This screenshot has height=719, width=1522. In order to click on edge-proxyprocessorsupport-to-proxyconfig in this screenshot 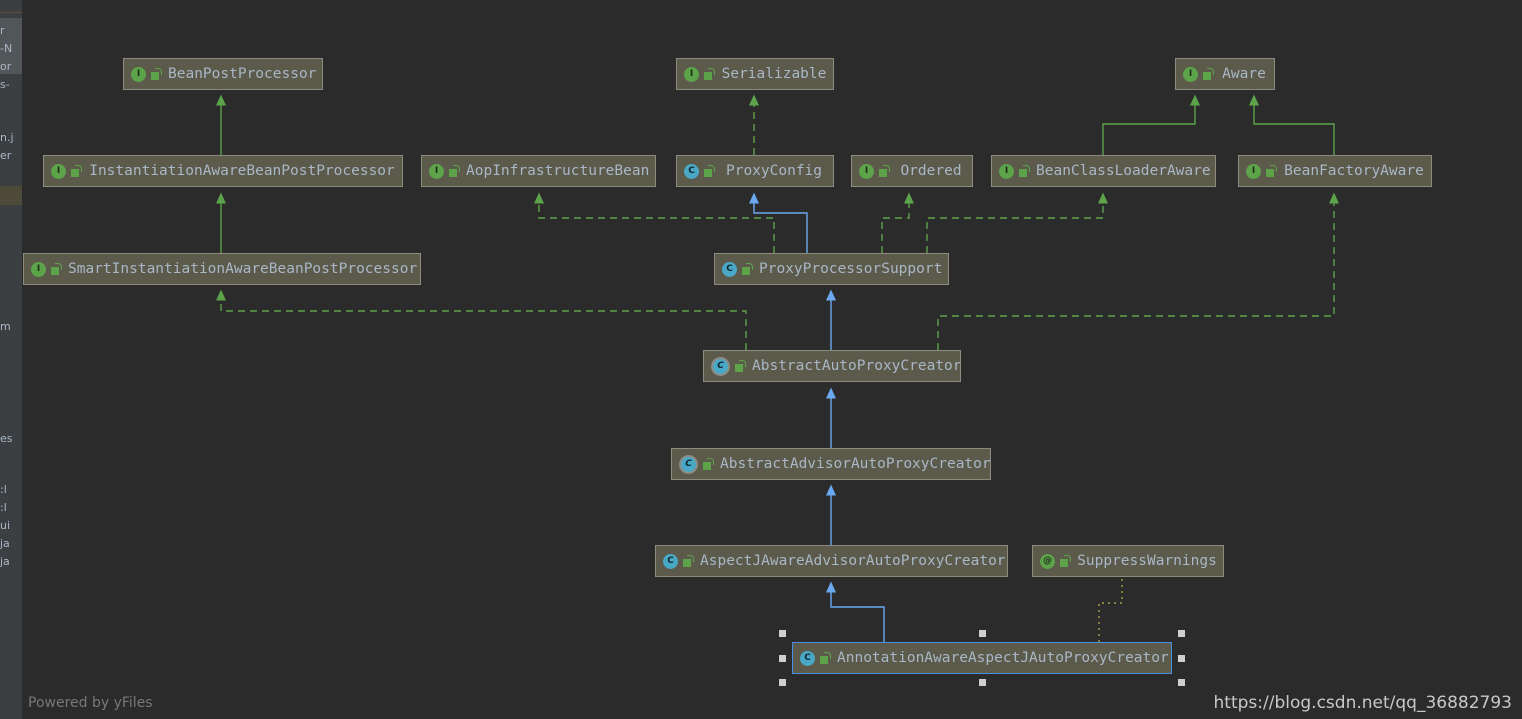, I will do `click(778, 222)`.